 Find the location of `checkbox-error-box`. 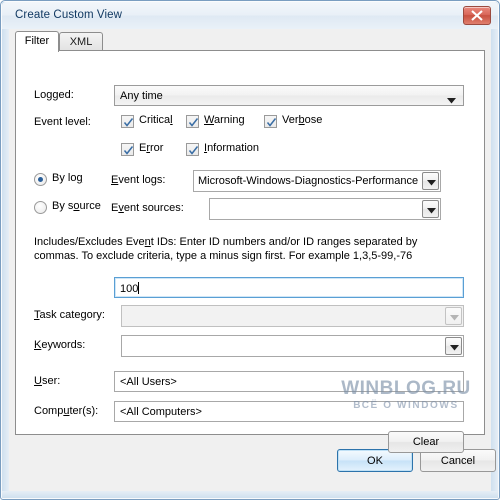

checkbox-error-box is located at coordinates (127, 149).